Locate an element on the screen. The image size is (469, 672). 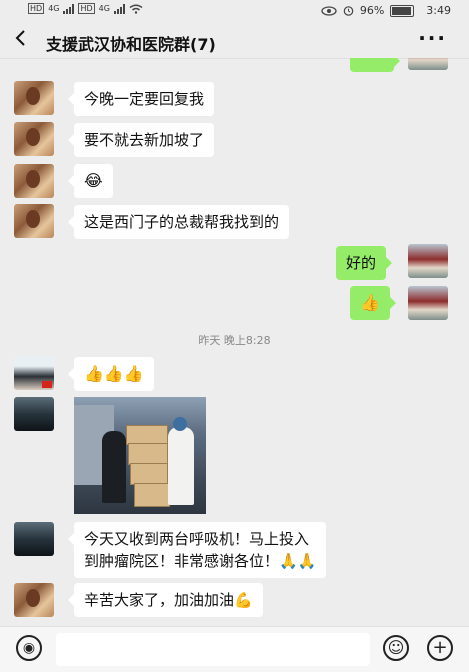
message-bubble: 要不就去新加坡了 is located at coordinates (141, 140).